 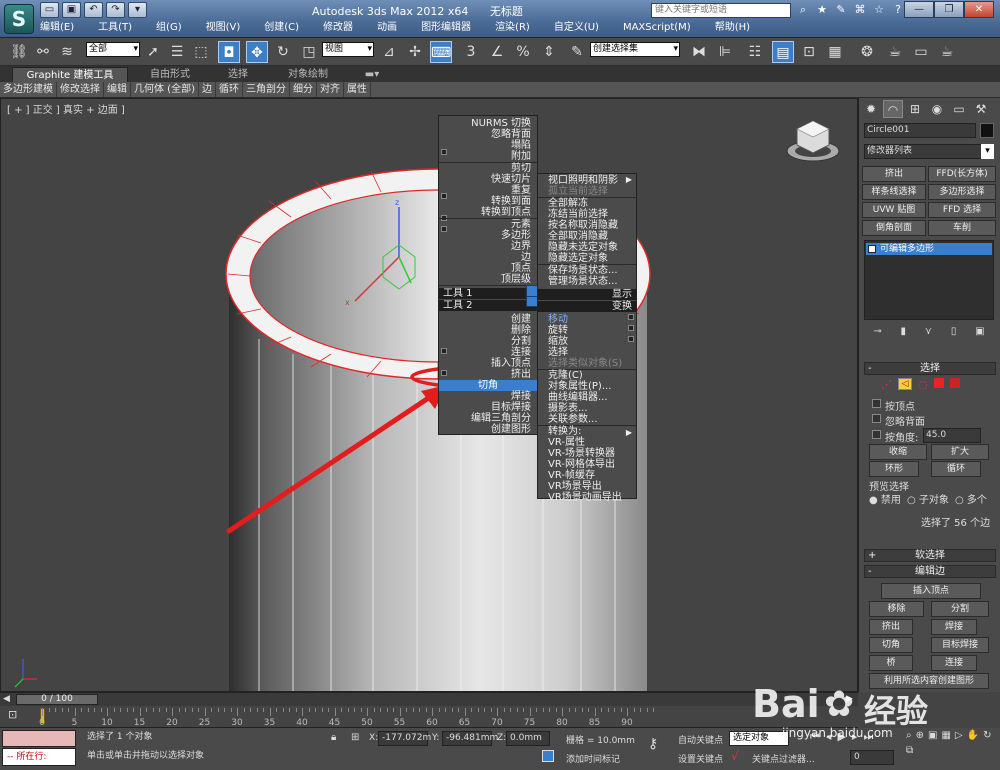 I want to click on grow-button: 扩大, so click(x=960, y=452).